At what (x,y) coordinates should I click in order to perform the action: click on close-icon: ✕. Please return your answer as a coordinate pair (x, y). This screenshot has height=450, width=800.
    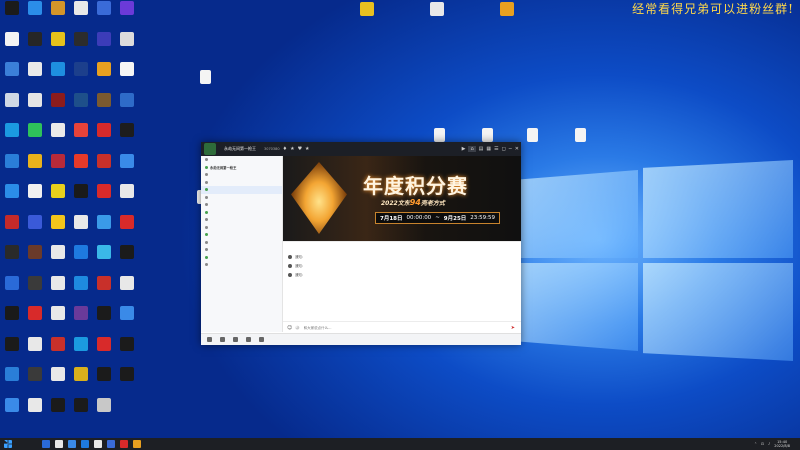
    Looking at the image, I should click on (517, 149).